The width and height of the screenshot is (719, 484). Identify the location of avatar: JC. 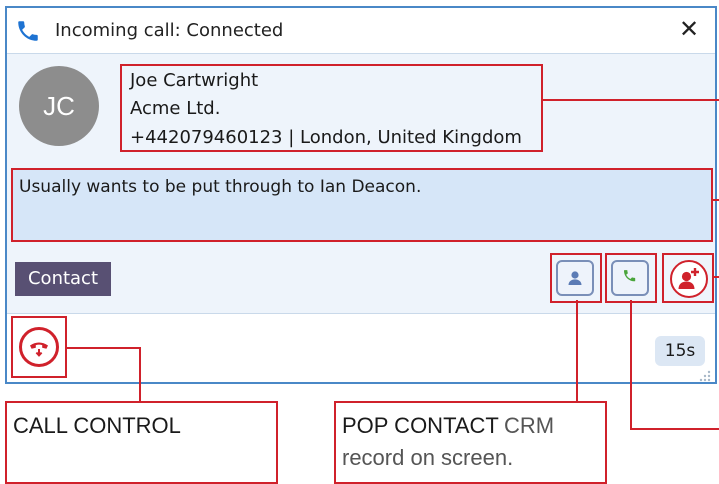
(59, 106).